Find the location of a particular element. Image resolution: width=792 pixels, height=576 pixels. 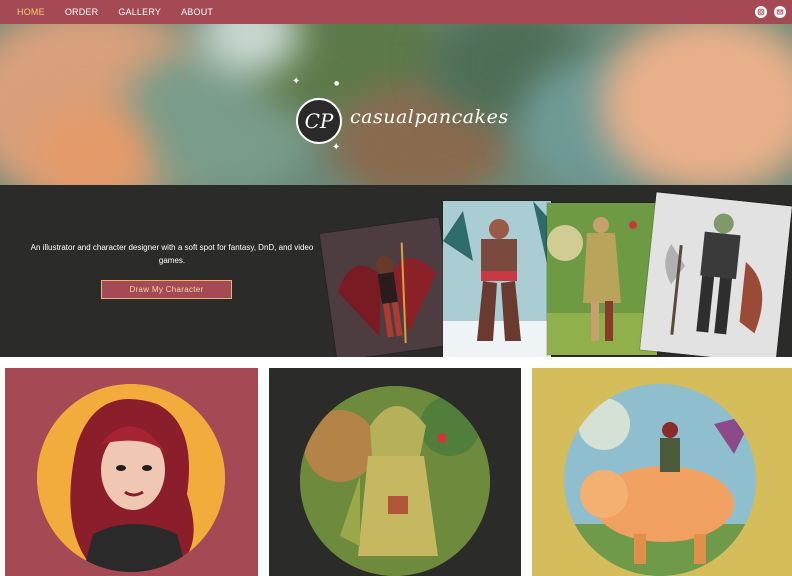

email-icon is located at coordinates (780, 12).